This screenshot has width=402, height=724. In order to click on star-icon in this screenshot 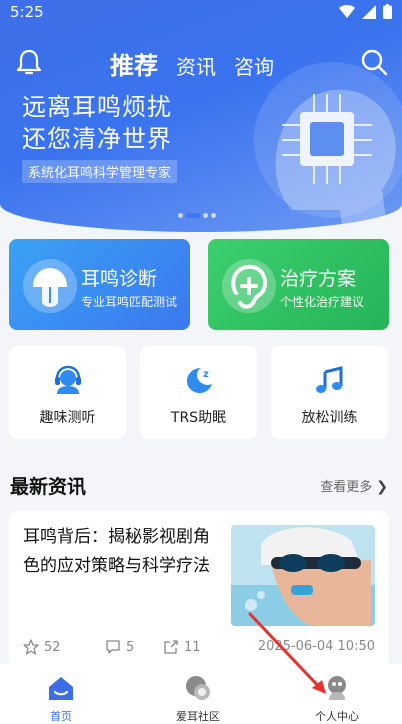, I will do `click(31, 647)`.